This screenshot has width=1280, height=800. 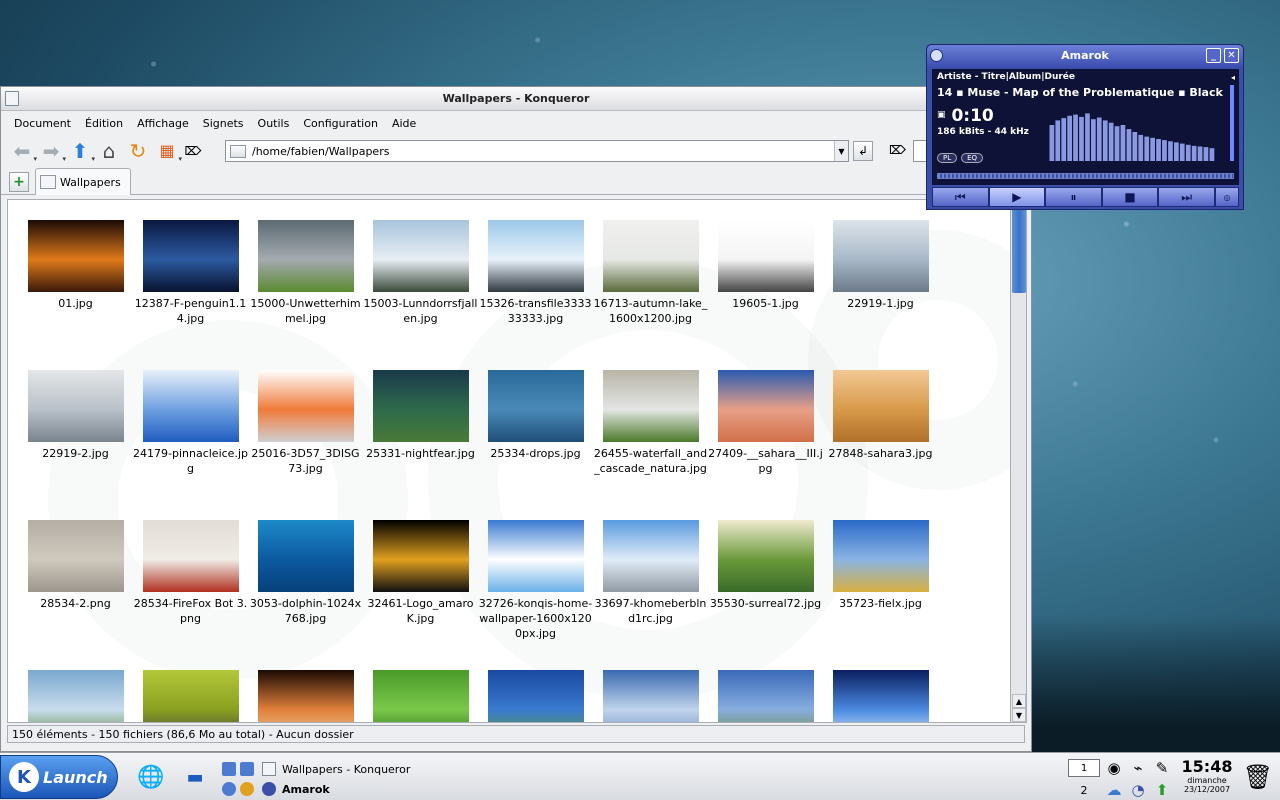 What do you see at coordinates (947, 158) in the screenshot?
I see `playlist-button: PL` at bounding box center [947, 158].